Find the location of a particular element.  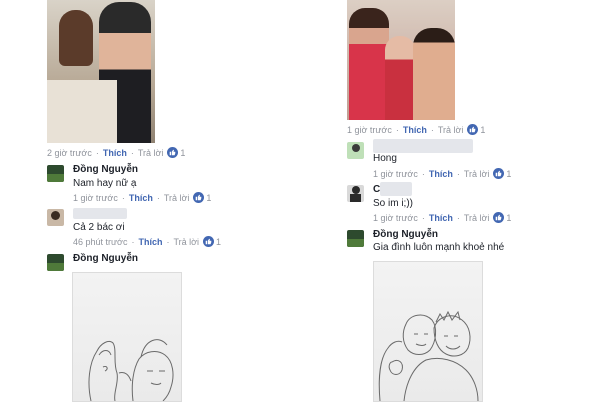

left-photo-meta: 2 giờ trước · Thích · Trả lời 1 is located at coordinates (116, 152).